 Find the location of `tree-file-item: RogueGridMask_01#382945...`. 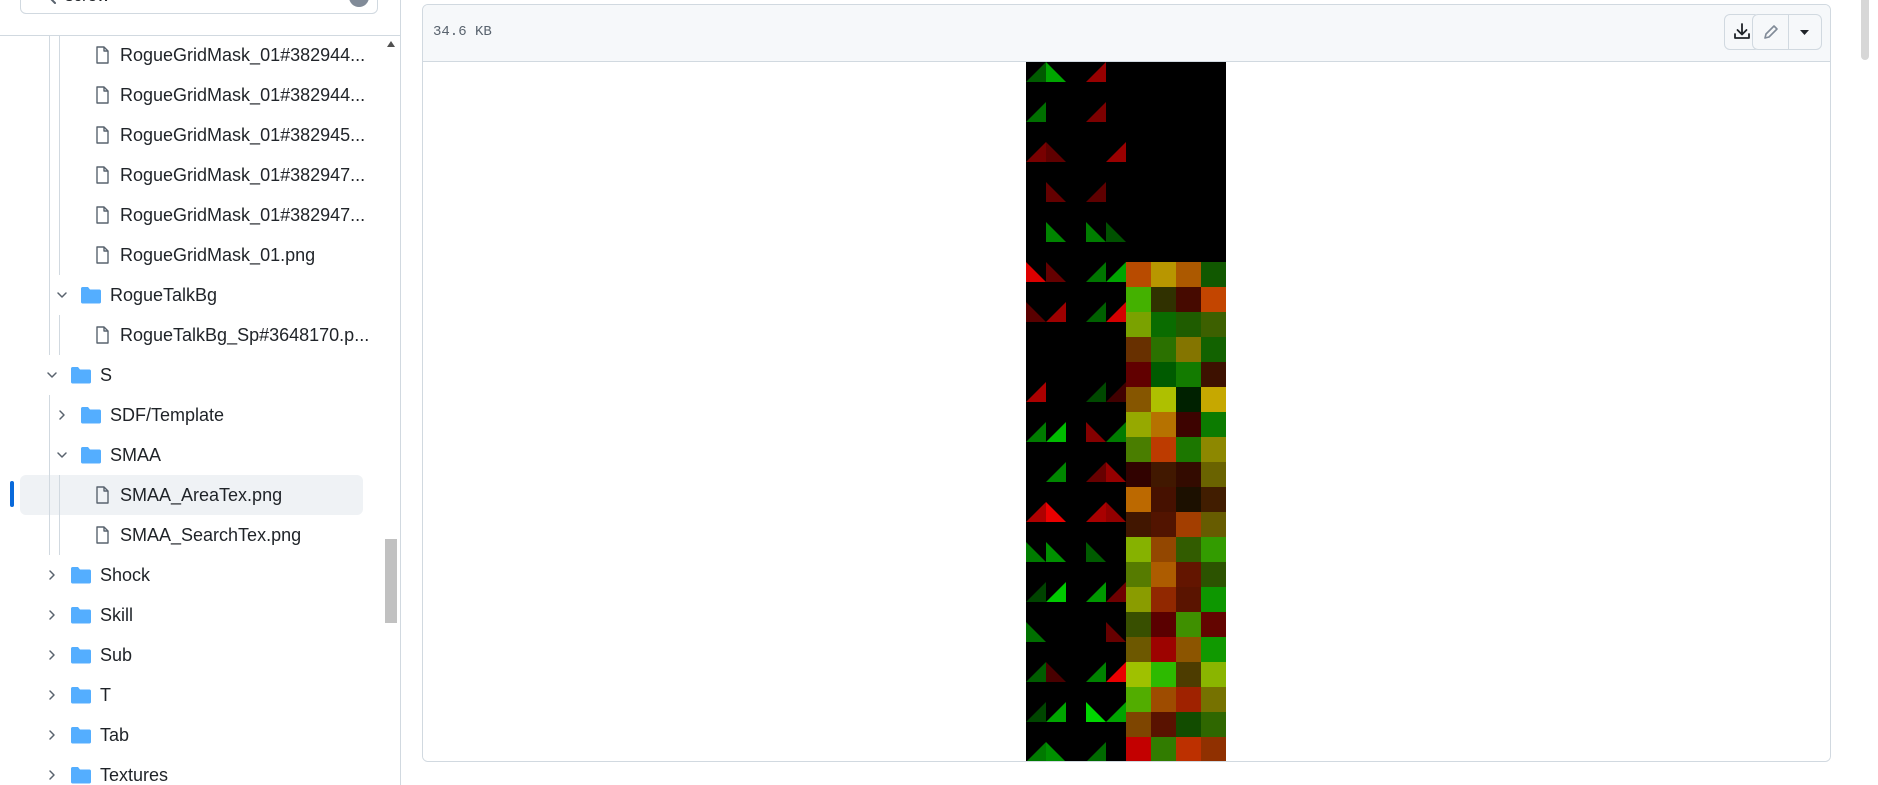

tree-file-item: RogueGridMask_01#382945... is located at coordinates (192, 135).